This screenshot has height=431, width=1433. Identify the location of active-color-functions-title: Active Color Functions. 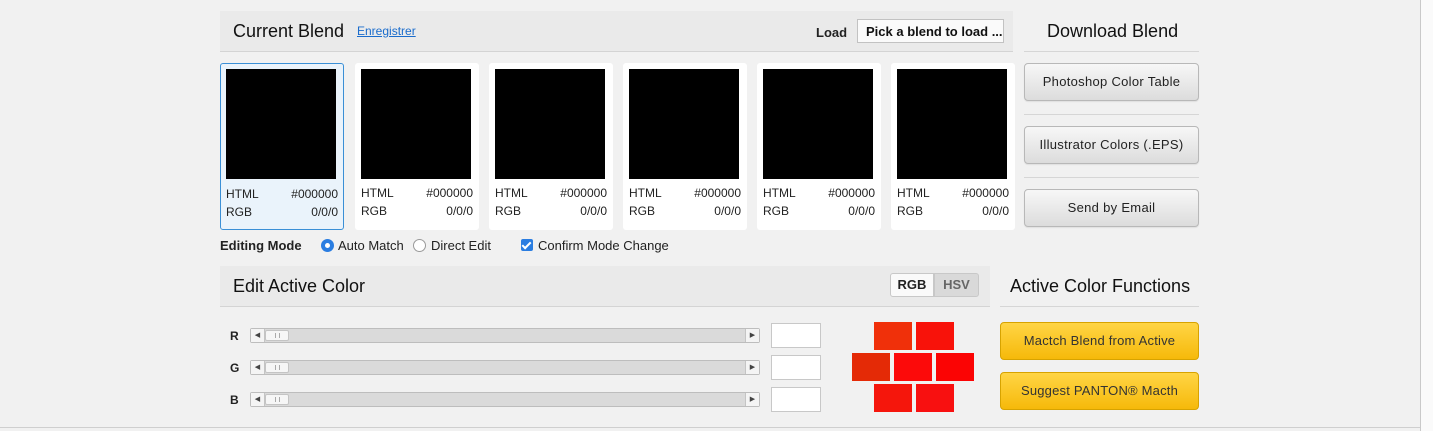
(1100, 286).